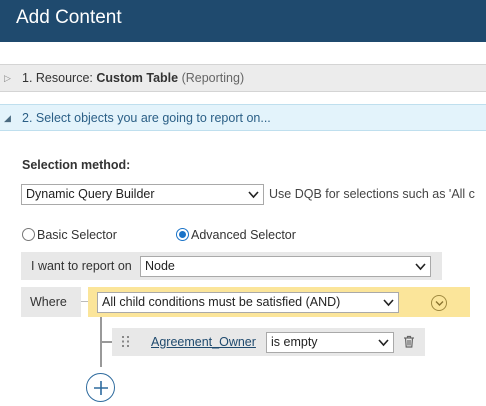  I want to click on chevron-down-circle-icon, so click(439, 303).